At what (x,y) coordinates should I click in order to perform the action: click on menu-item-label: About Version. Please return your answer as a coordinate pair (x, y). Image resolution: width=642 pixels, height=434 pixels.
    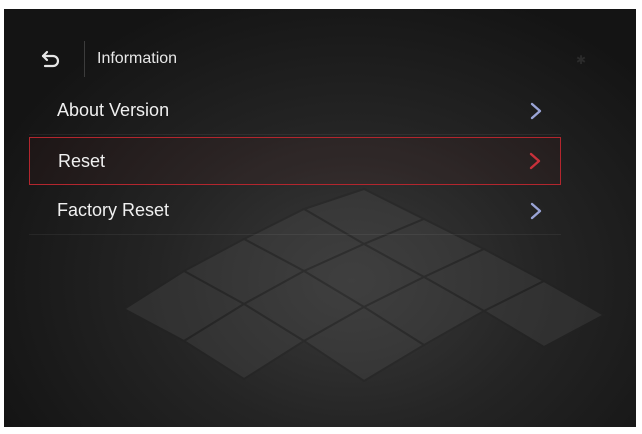
    Looking at the image, I should click on (113, 110).